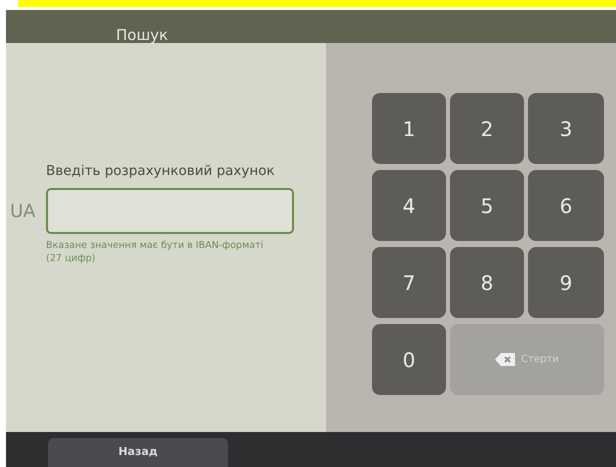  Describe the element at coordinates (161, 171) in the screenshot. I see `field-label: Введіть розрахунковий рахунок` at that location.